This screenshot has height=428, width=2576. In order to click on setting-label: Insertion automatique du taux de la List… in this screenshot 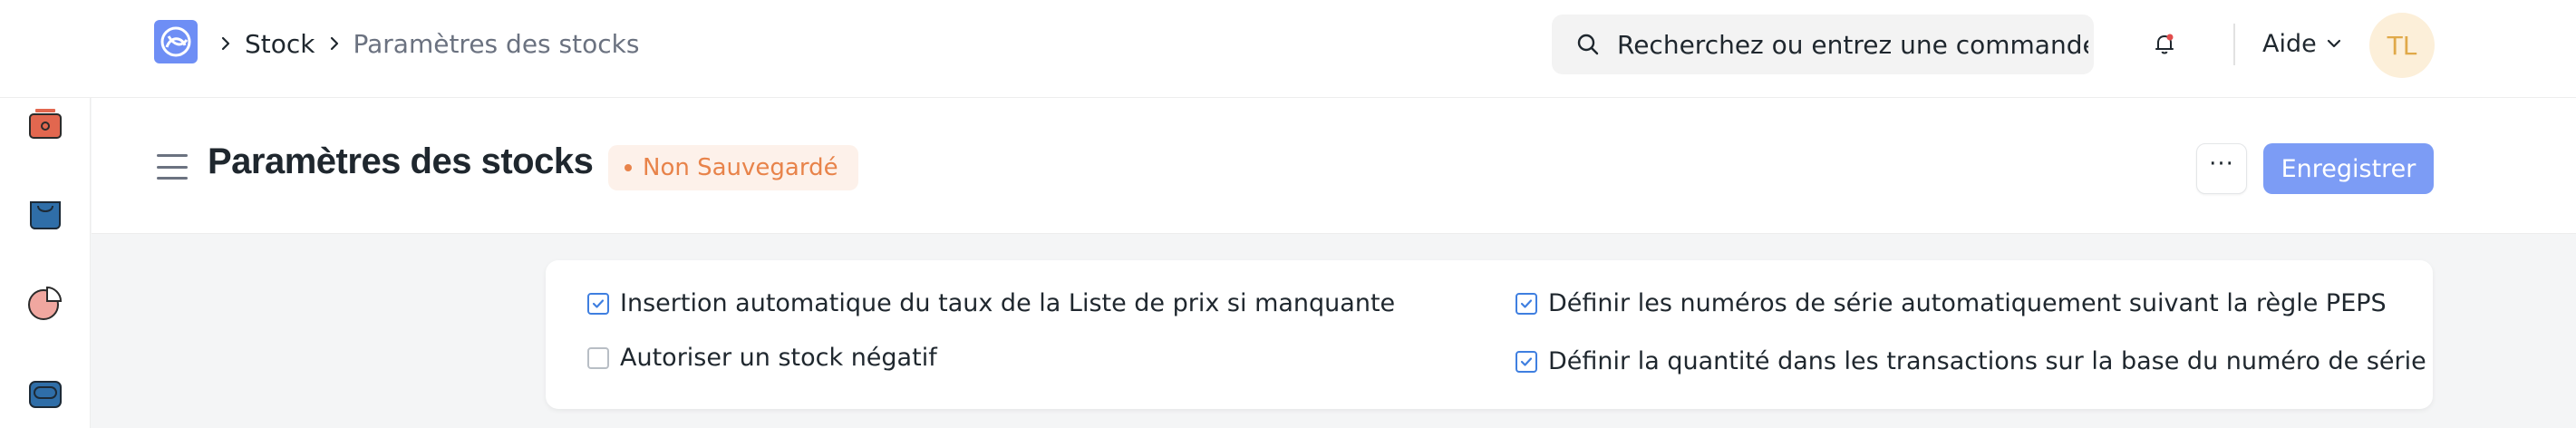, I will do `click(1008, 303)`.